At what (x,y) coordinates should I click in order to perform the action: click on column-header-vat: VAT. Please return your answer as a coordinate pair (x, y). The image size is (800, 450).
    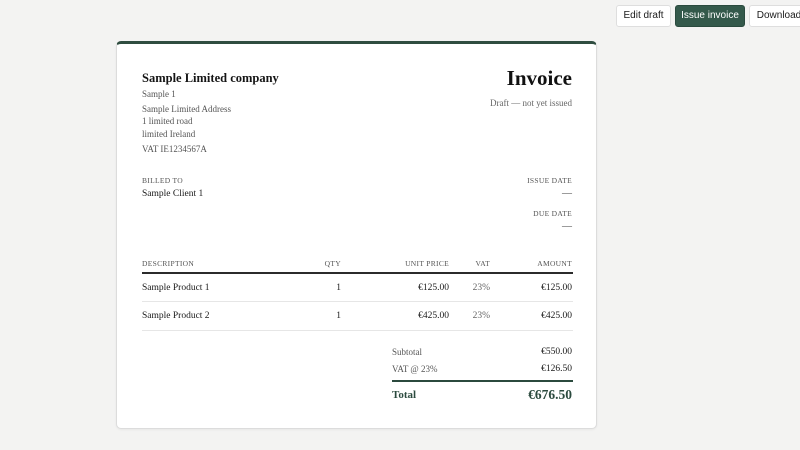
    Looking at the image, I should click on (482, 263).